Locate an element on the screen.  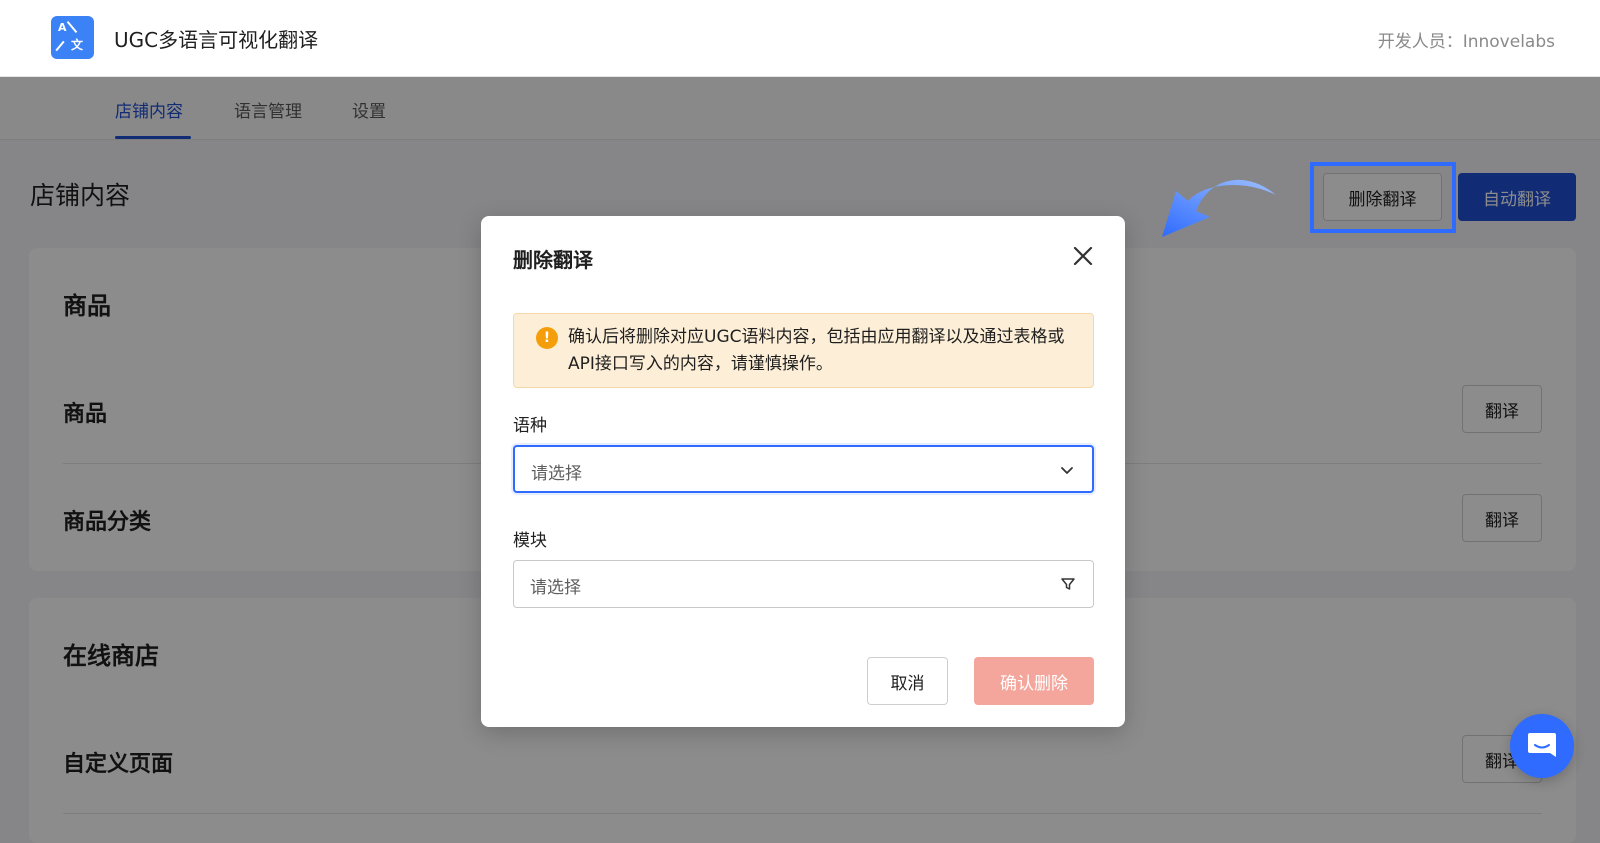
chevron-down-icon is located at coordinates (1067, 470).